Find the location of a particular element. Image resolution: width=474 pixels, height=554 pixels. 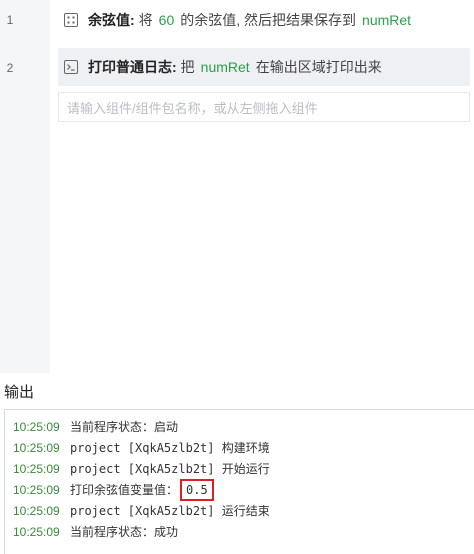

cosine-block: 余弦值: 将 60 的余弦值, 然后把结果保存到 numRet is located at coordinates (264, 20).